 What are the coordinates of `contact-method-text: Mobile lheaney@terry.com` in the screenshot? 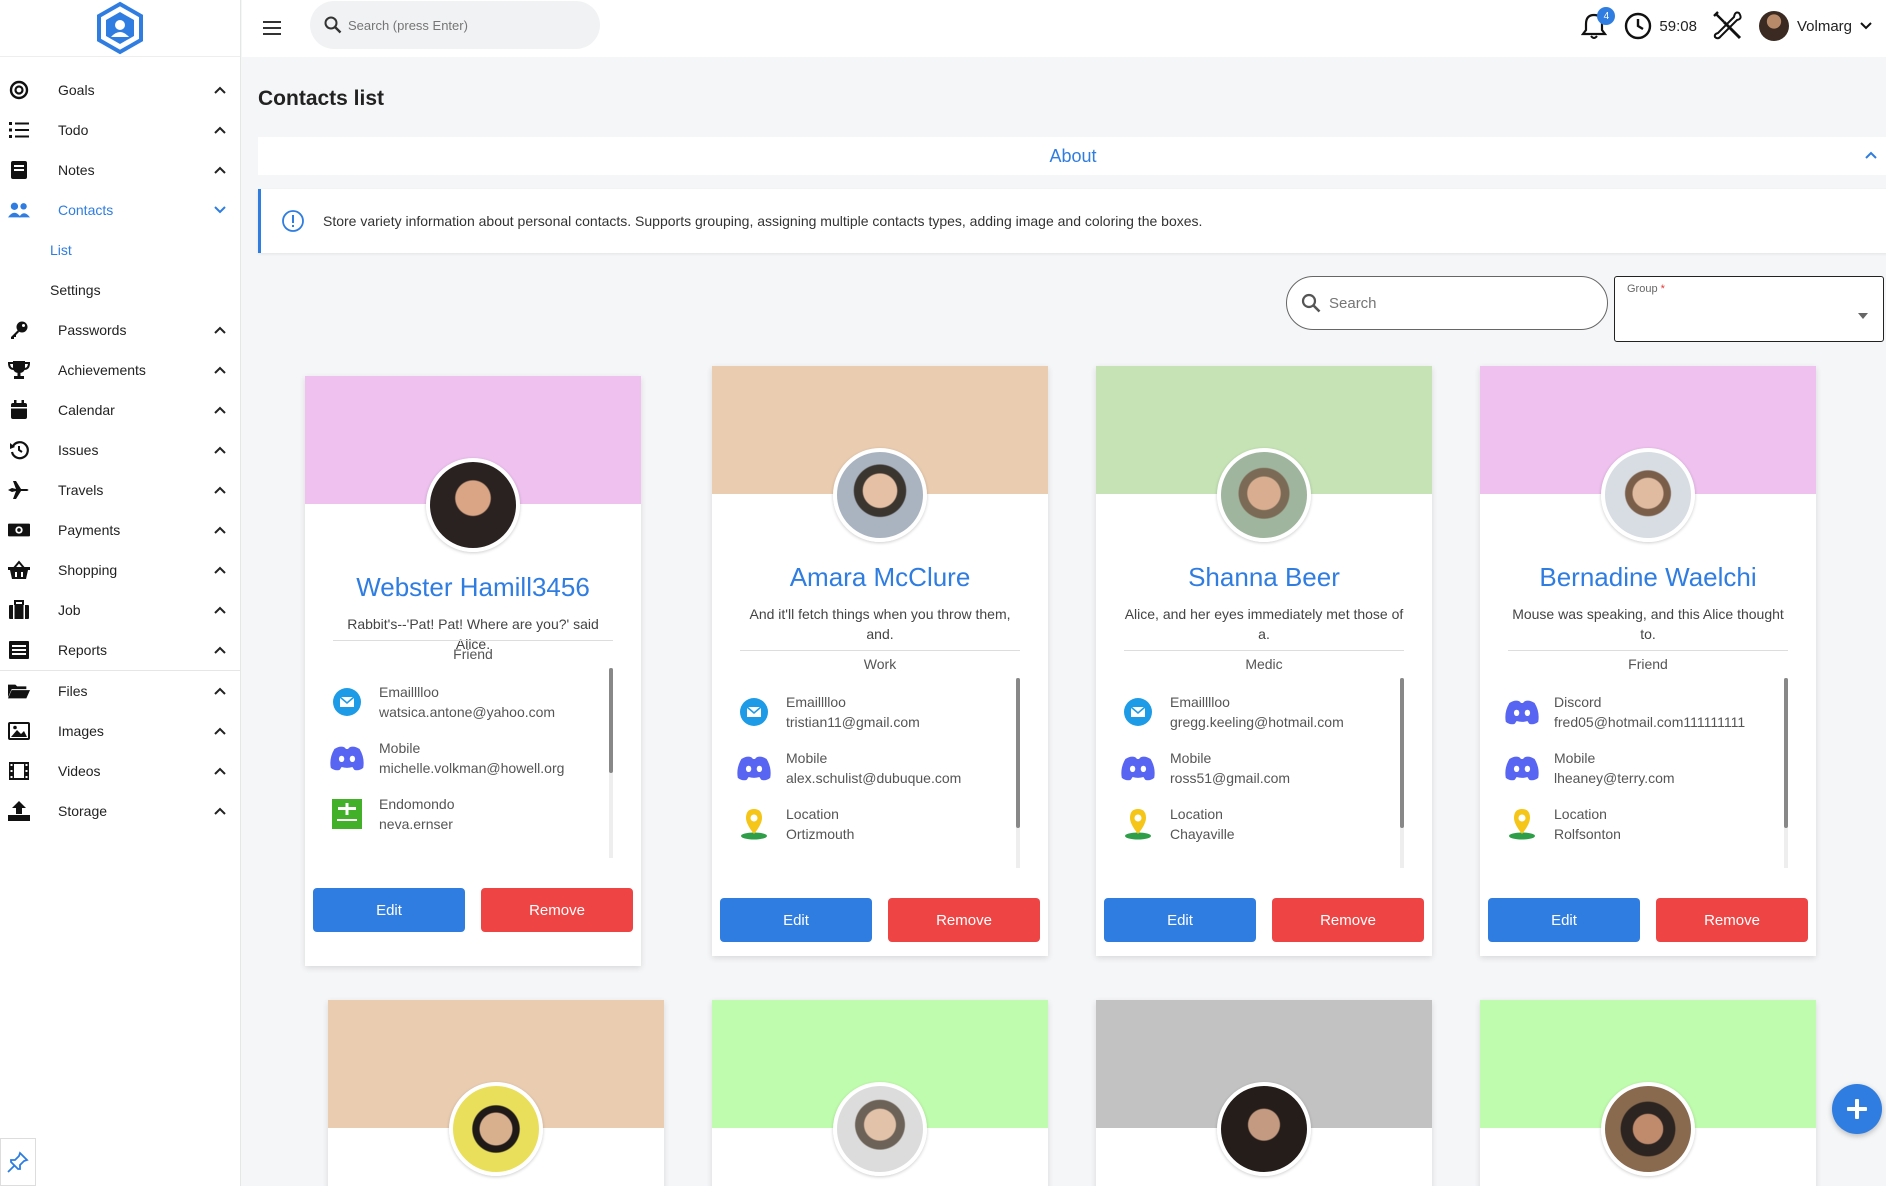 It's located at (1614, 768).